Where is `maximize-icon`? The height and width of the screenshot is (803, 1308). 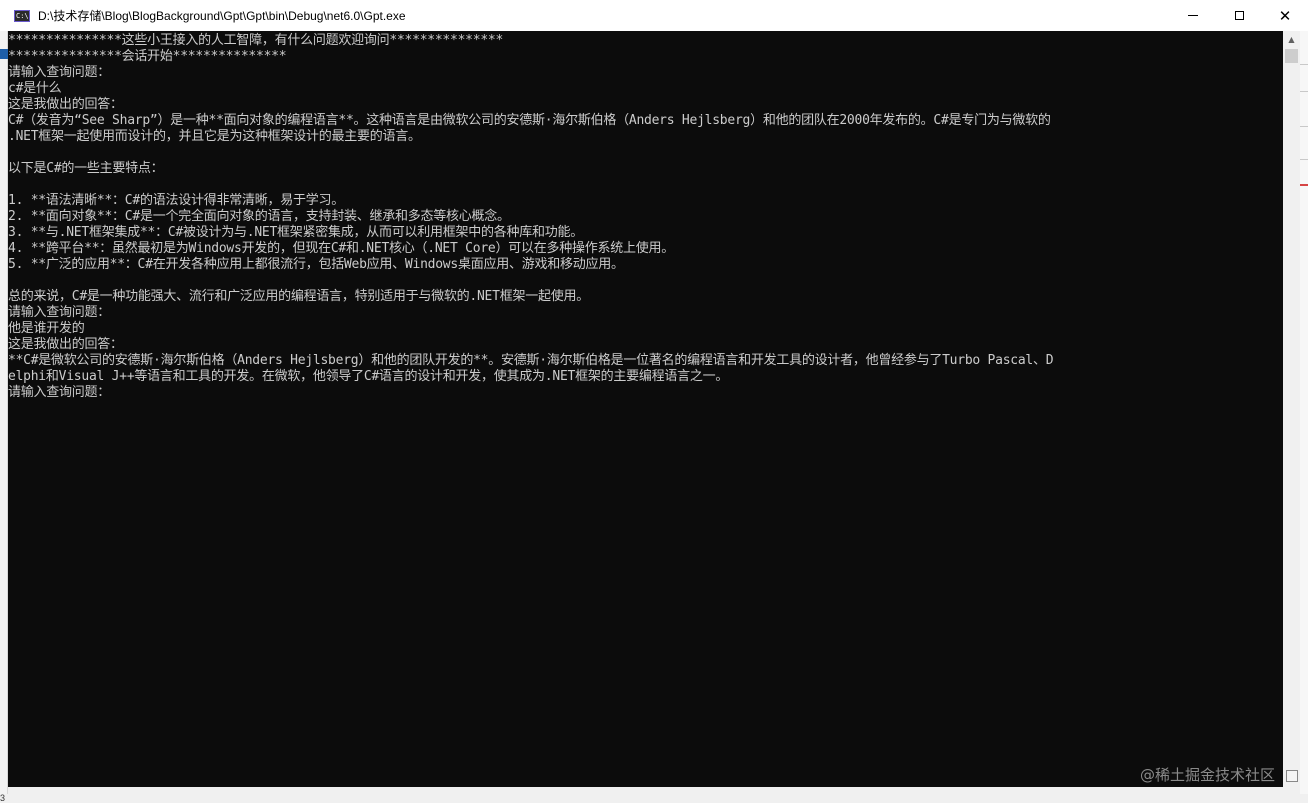 maximize-icon is located at coordinates (1239, 15).